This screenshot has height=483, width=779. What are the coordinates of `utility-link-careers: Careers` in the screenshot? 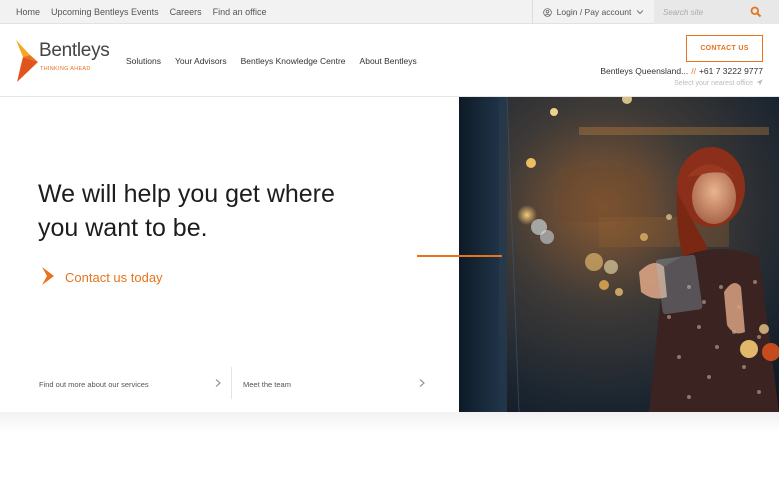 It's located at (186, 12).